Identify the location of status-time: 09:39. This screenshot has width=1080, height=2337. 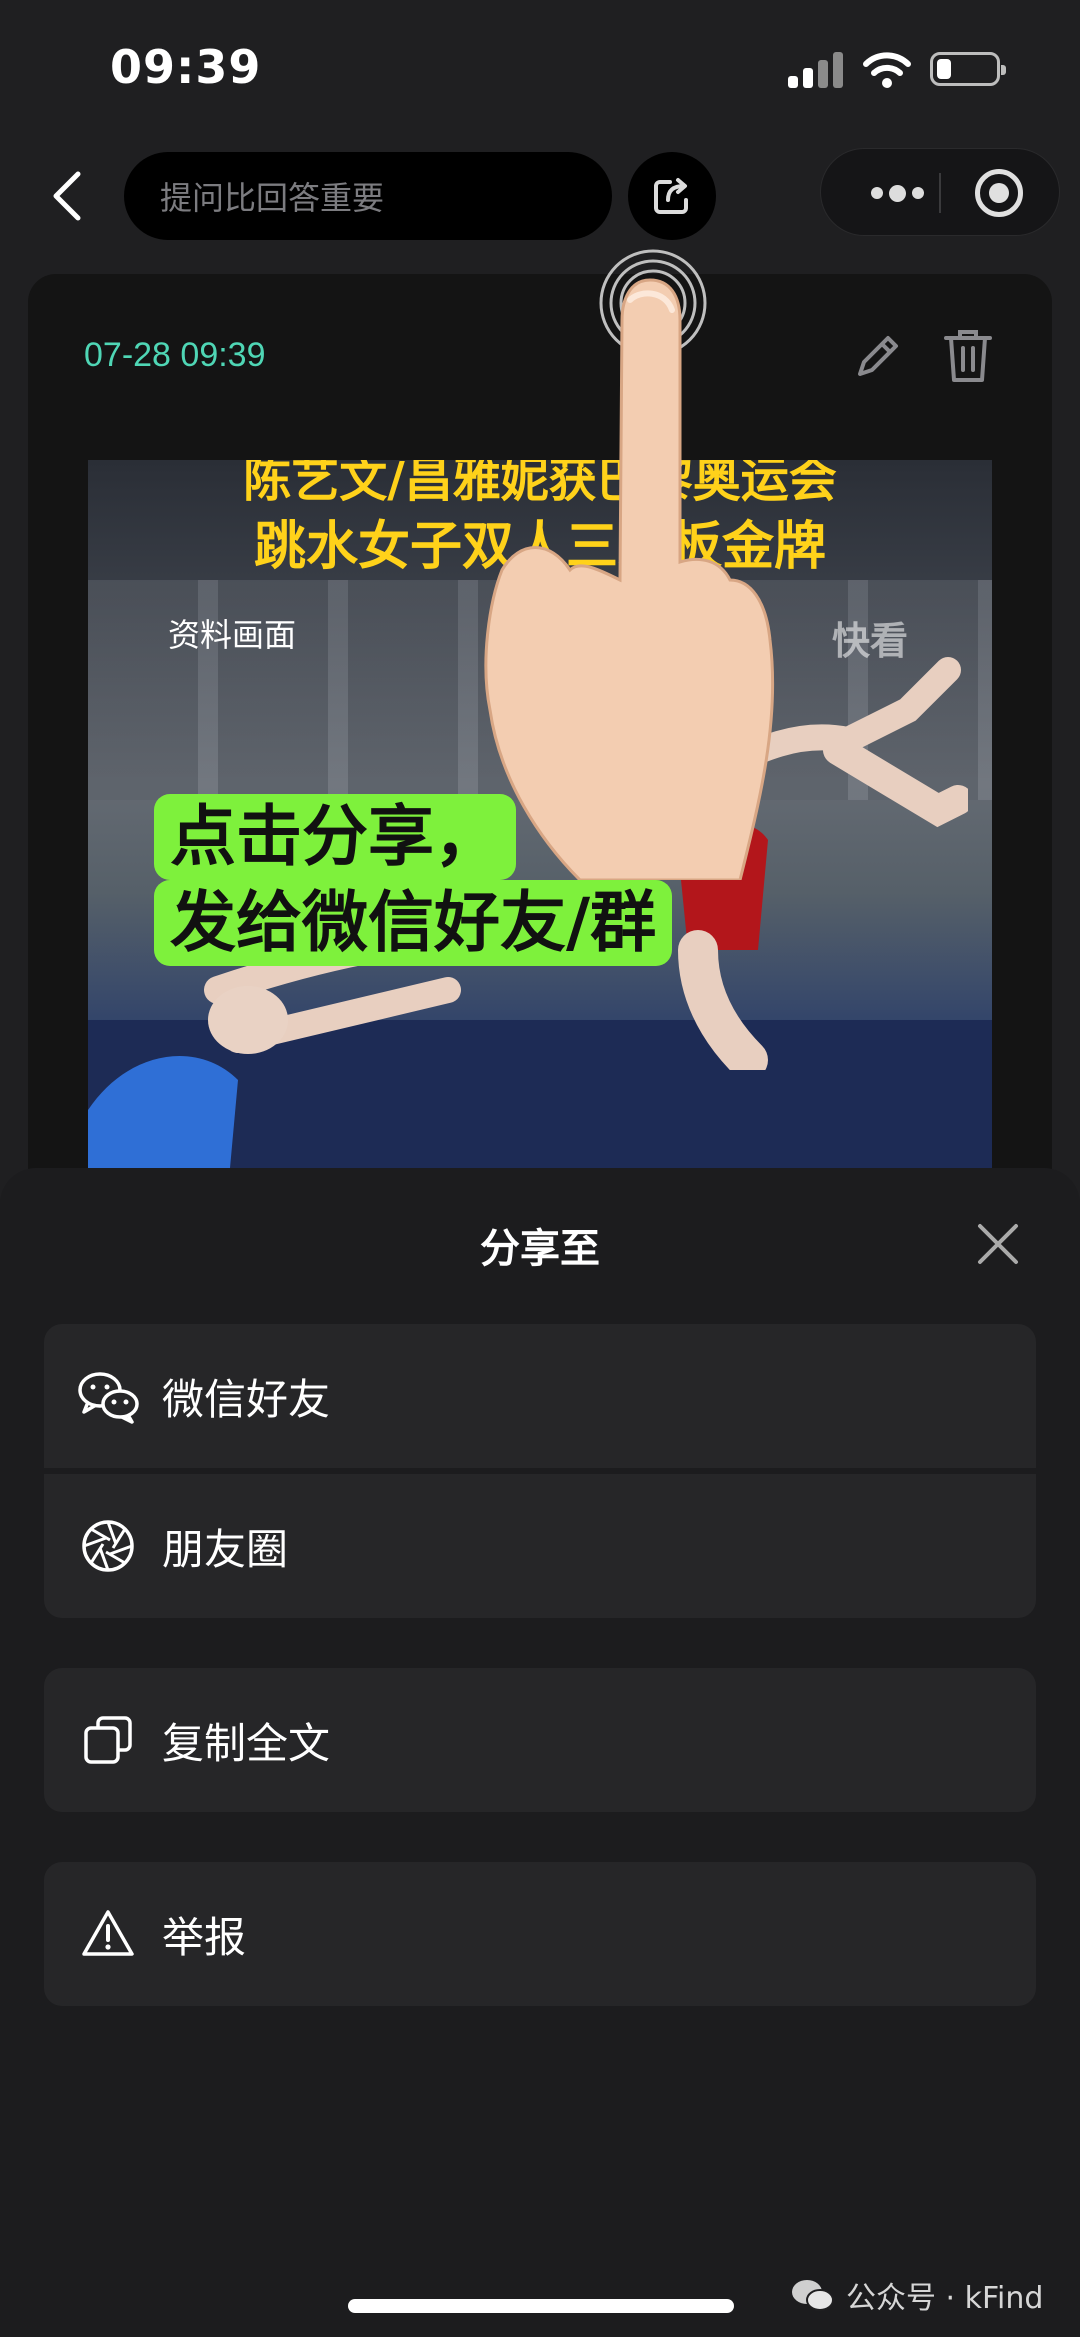
(186, 67).